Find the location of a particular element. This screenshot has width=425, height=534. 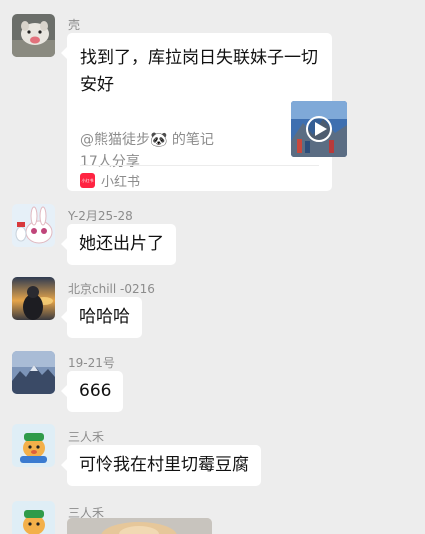

sender-name: 壳 is located at coordinates (74, 25).